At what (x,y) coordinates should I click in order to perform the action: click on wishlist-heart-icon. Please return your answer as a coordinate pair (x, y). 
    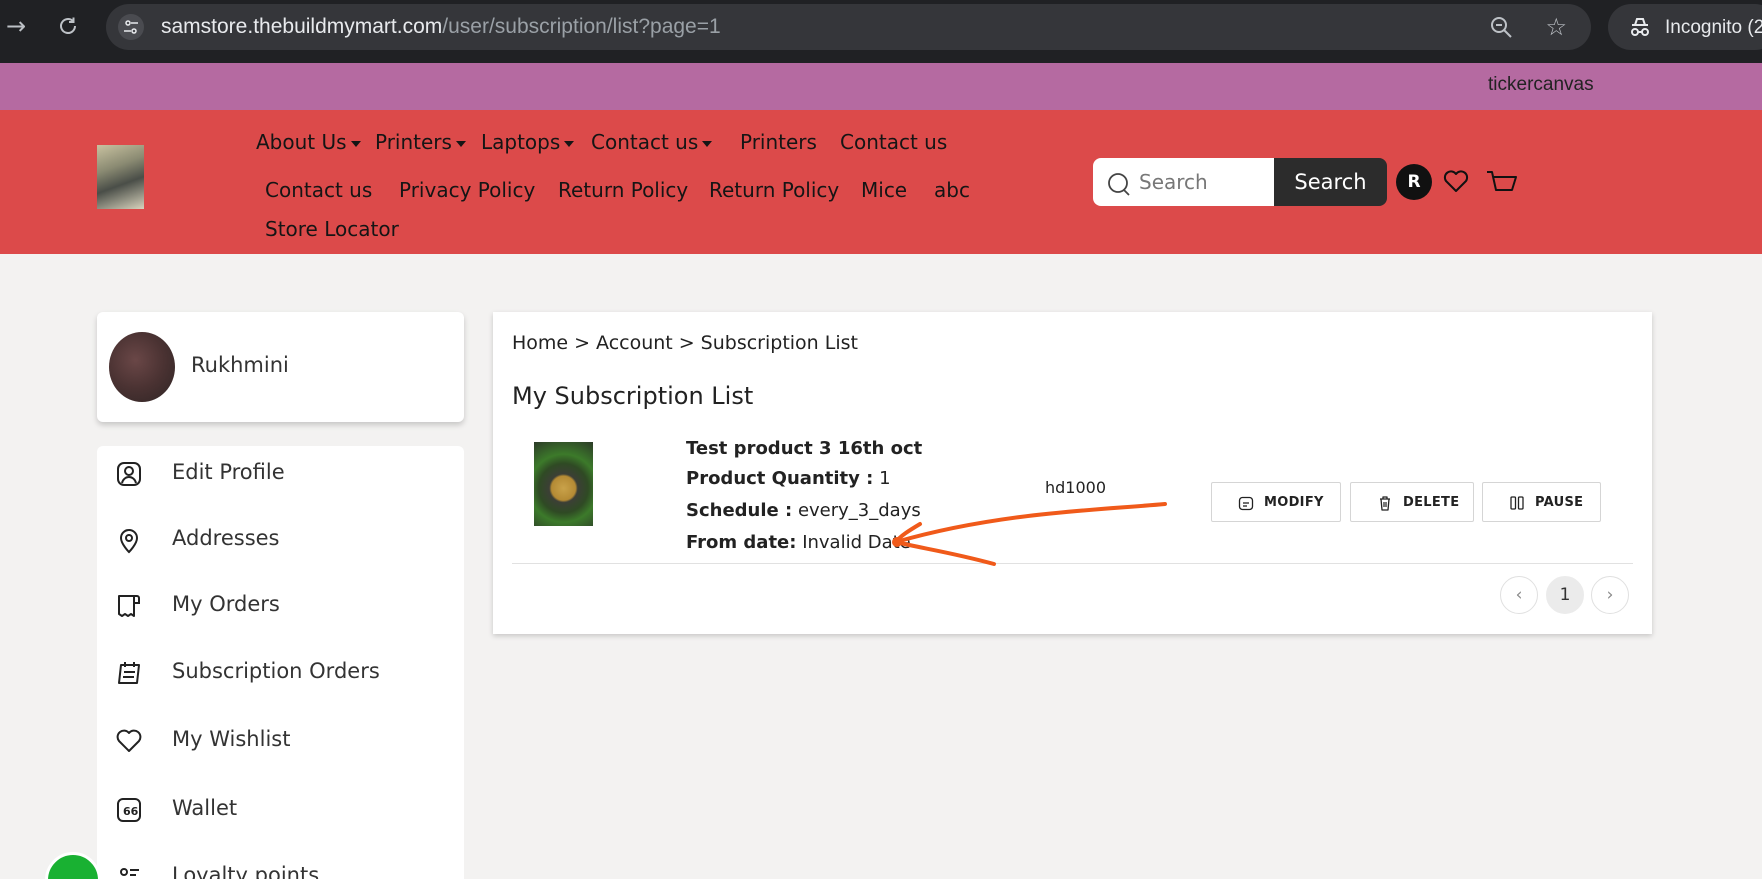
    Looking at the image, I should click on (1456, 183).